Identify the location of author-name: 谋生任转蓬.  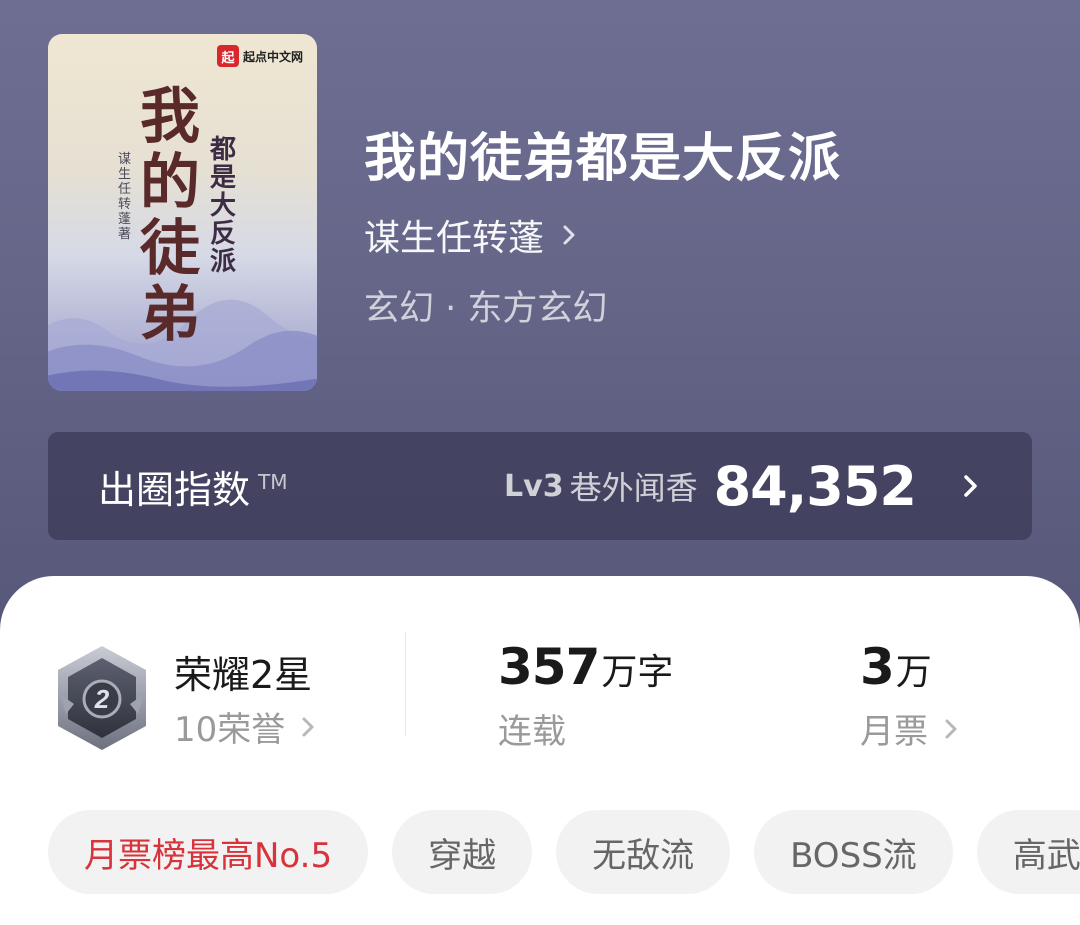
(454, 238).